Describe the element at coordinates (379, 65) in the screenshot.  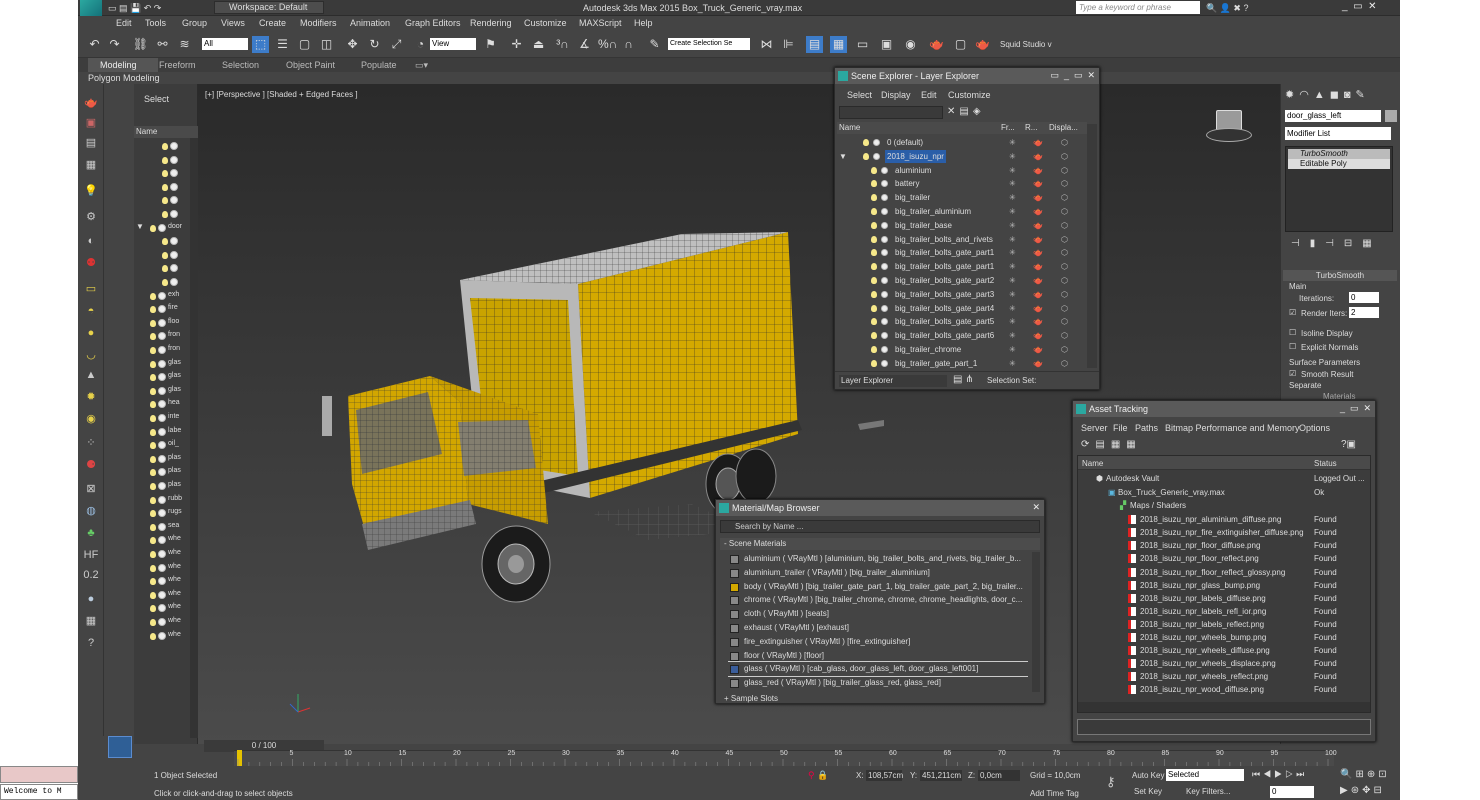
I see `tab-populate: Populate` at that location.